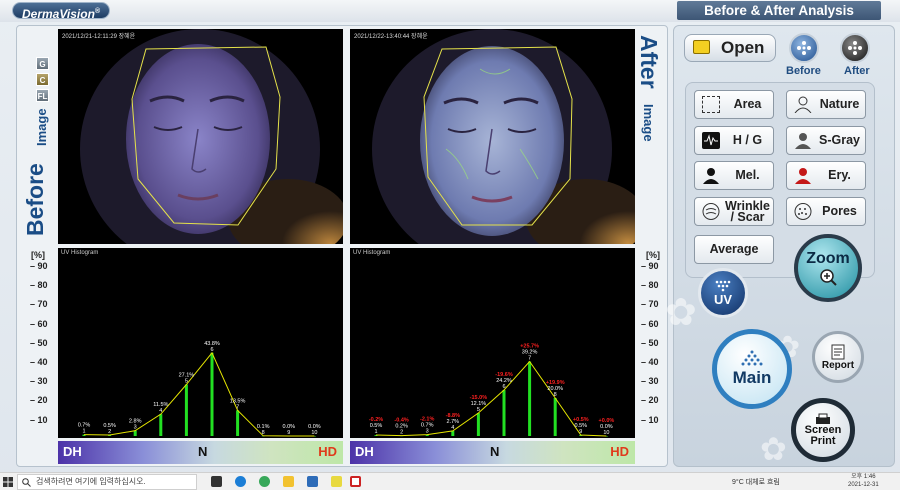 The width and height of the screenshot is (900, 490). What do you see at coordinates (42, 79) in the screenshot?
I see `mode-c-button: C` at bounding box center [42, 79].